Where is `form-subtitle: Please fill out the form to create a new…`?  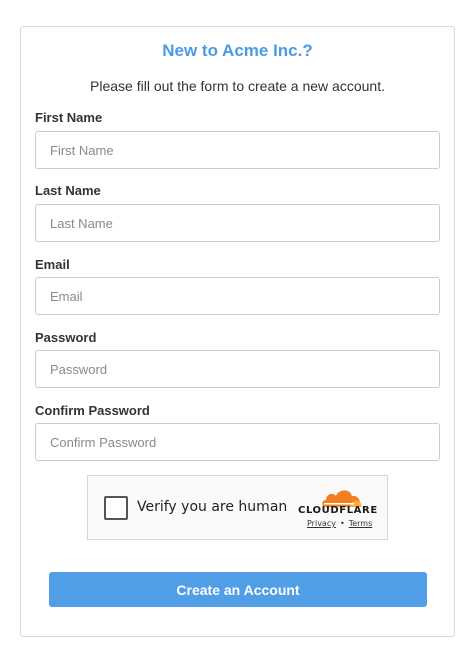 form-subtitle: Please fill out the form to create a new… is located at coordinates (237, 86).